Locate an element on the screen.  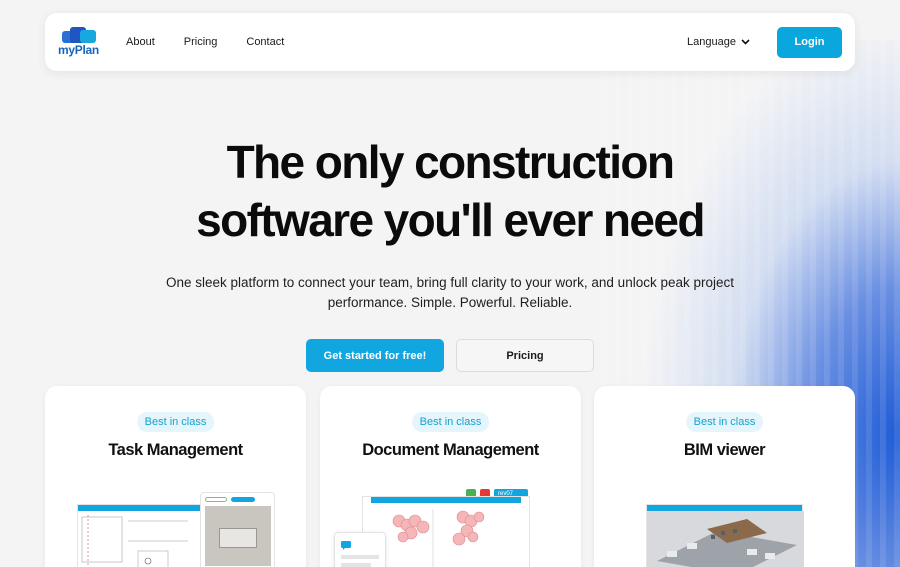
bim-model-mockup is located at coordinates (725, 535).